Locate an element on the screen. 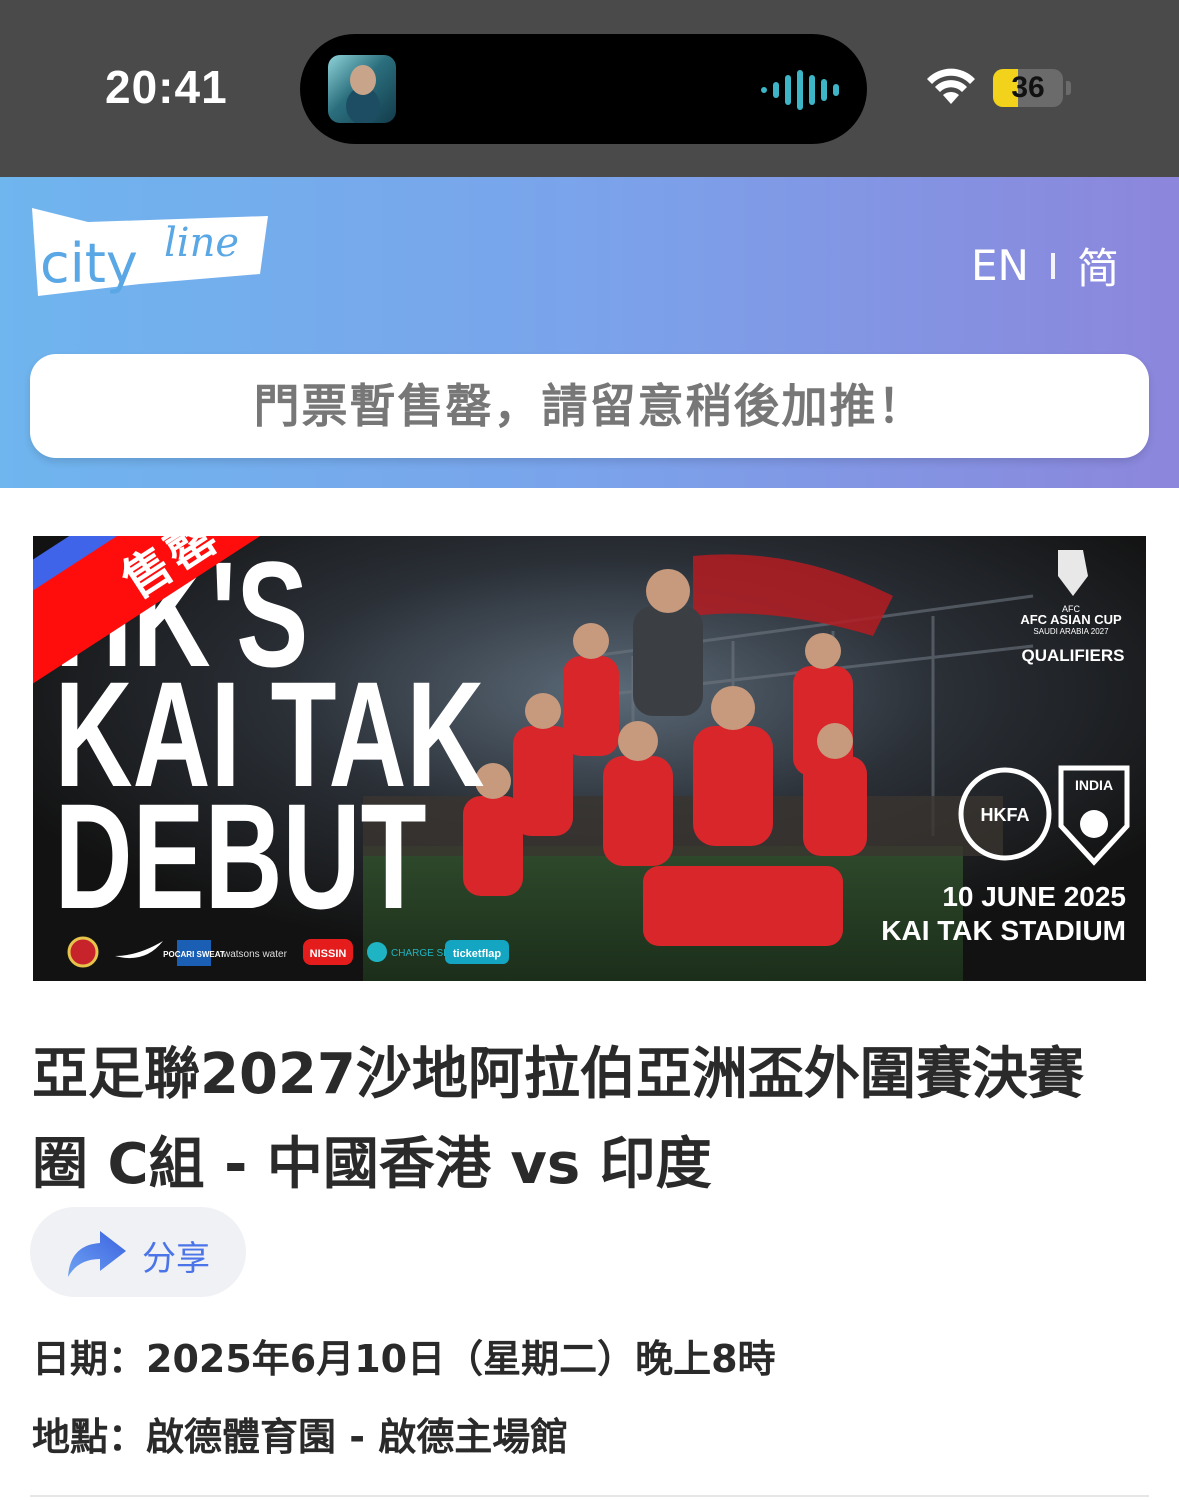 This screenshot has height=1500, width=1179. svg-text: watsons water is located at coordinates (255, 954).